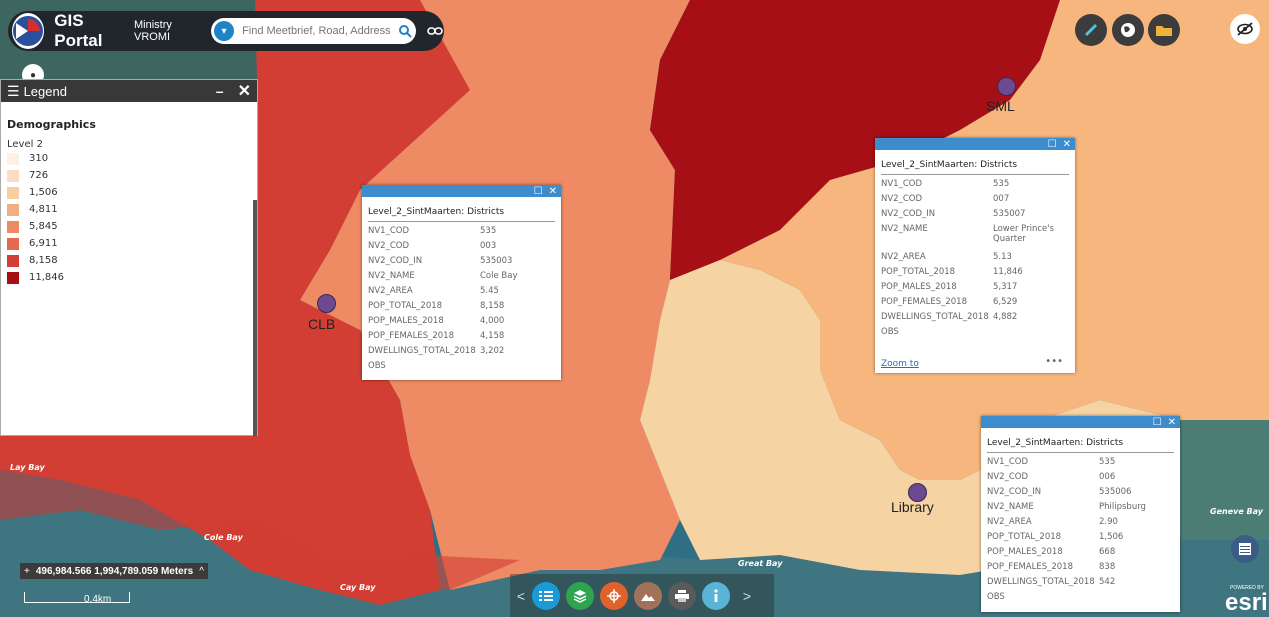 The height and width of the screenshot is (617, 1269). I want to click on attribute-row: NV2_NAME Philipsburg, so click(1066, 509).